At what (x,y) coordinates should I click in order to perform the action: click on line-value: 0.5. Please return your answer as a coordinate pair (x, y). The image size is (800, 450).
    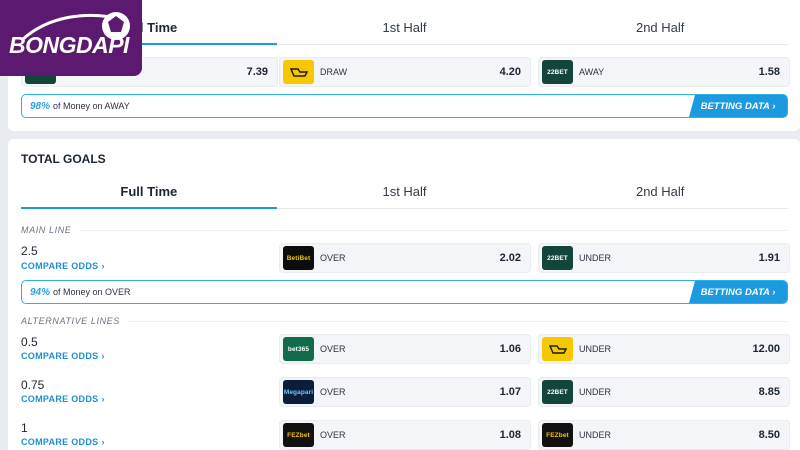
    Looking at the image, I should click on (29, 342).